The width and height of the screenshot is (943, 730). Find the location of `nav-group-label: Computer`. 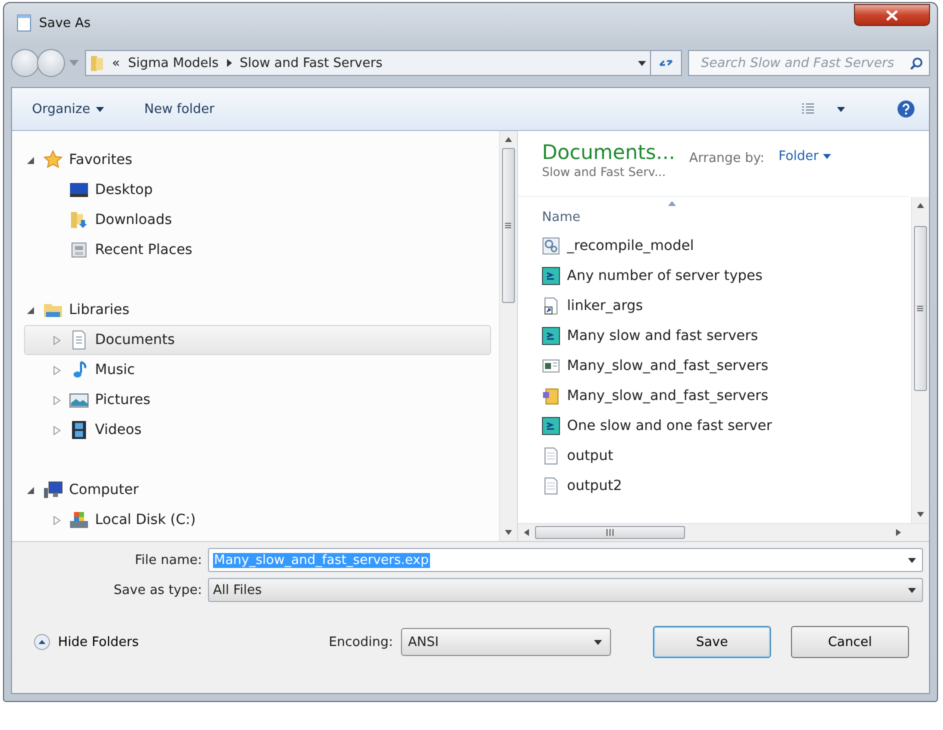

nav-group-label: Computer is located at coordinates (104, 490).